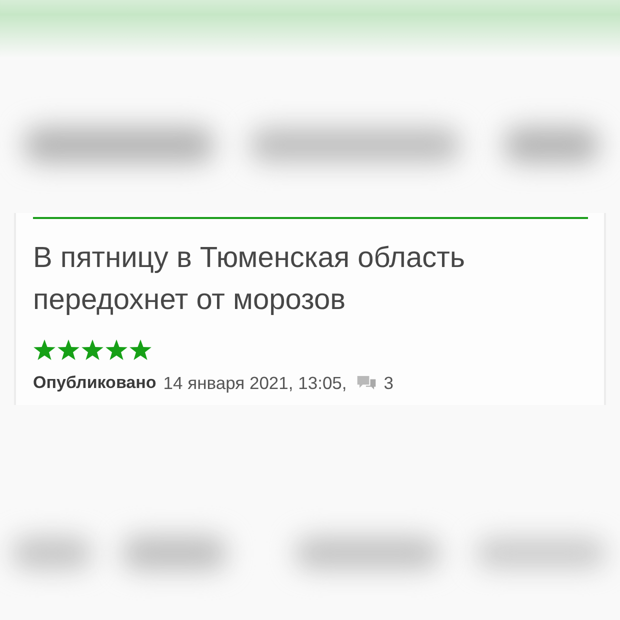 Image resolution: width=620 pixels, height=620 pixels. What do you see at coordinates (94, 383) in the screenshot?
I see `published-label: Опубликовано` at bounding box center [94, 383].